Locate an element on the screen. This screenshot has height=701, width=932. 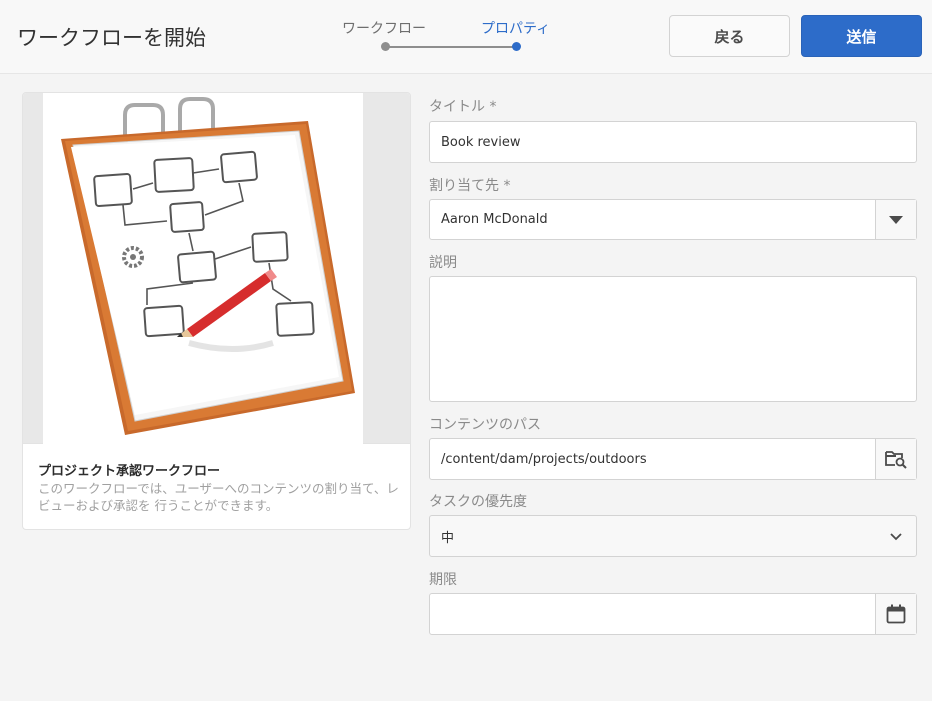
page-title: ワークフローを開始 is located at coordinates (111, 38).